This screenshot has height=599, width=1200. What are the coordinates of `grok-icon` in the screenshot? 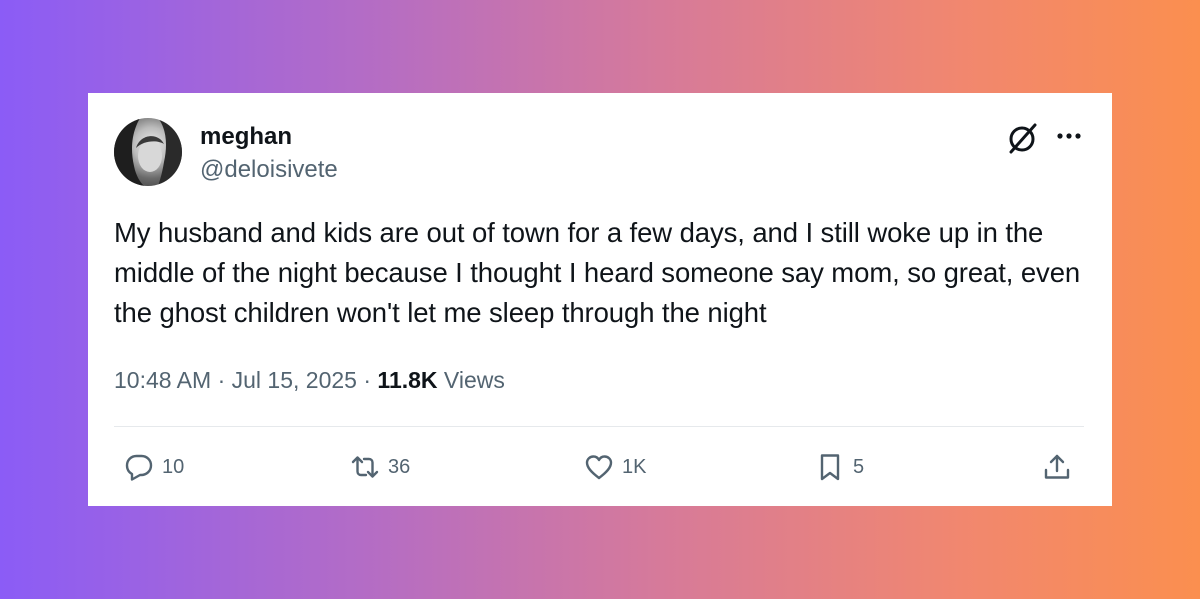 It's located at (1023, 138).